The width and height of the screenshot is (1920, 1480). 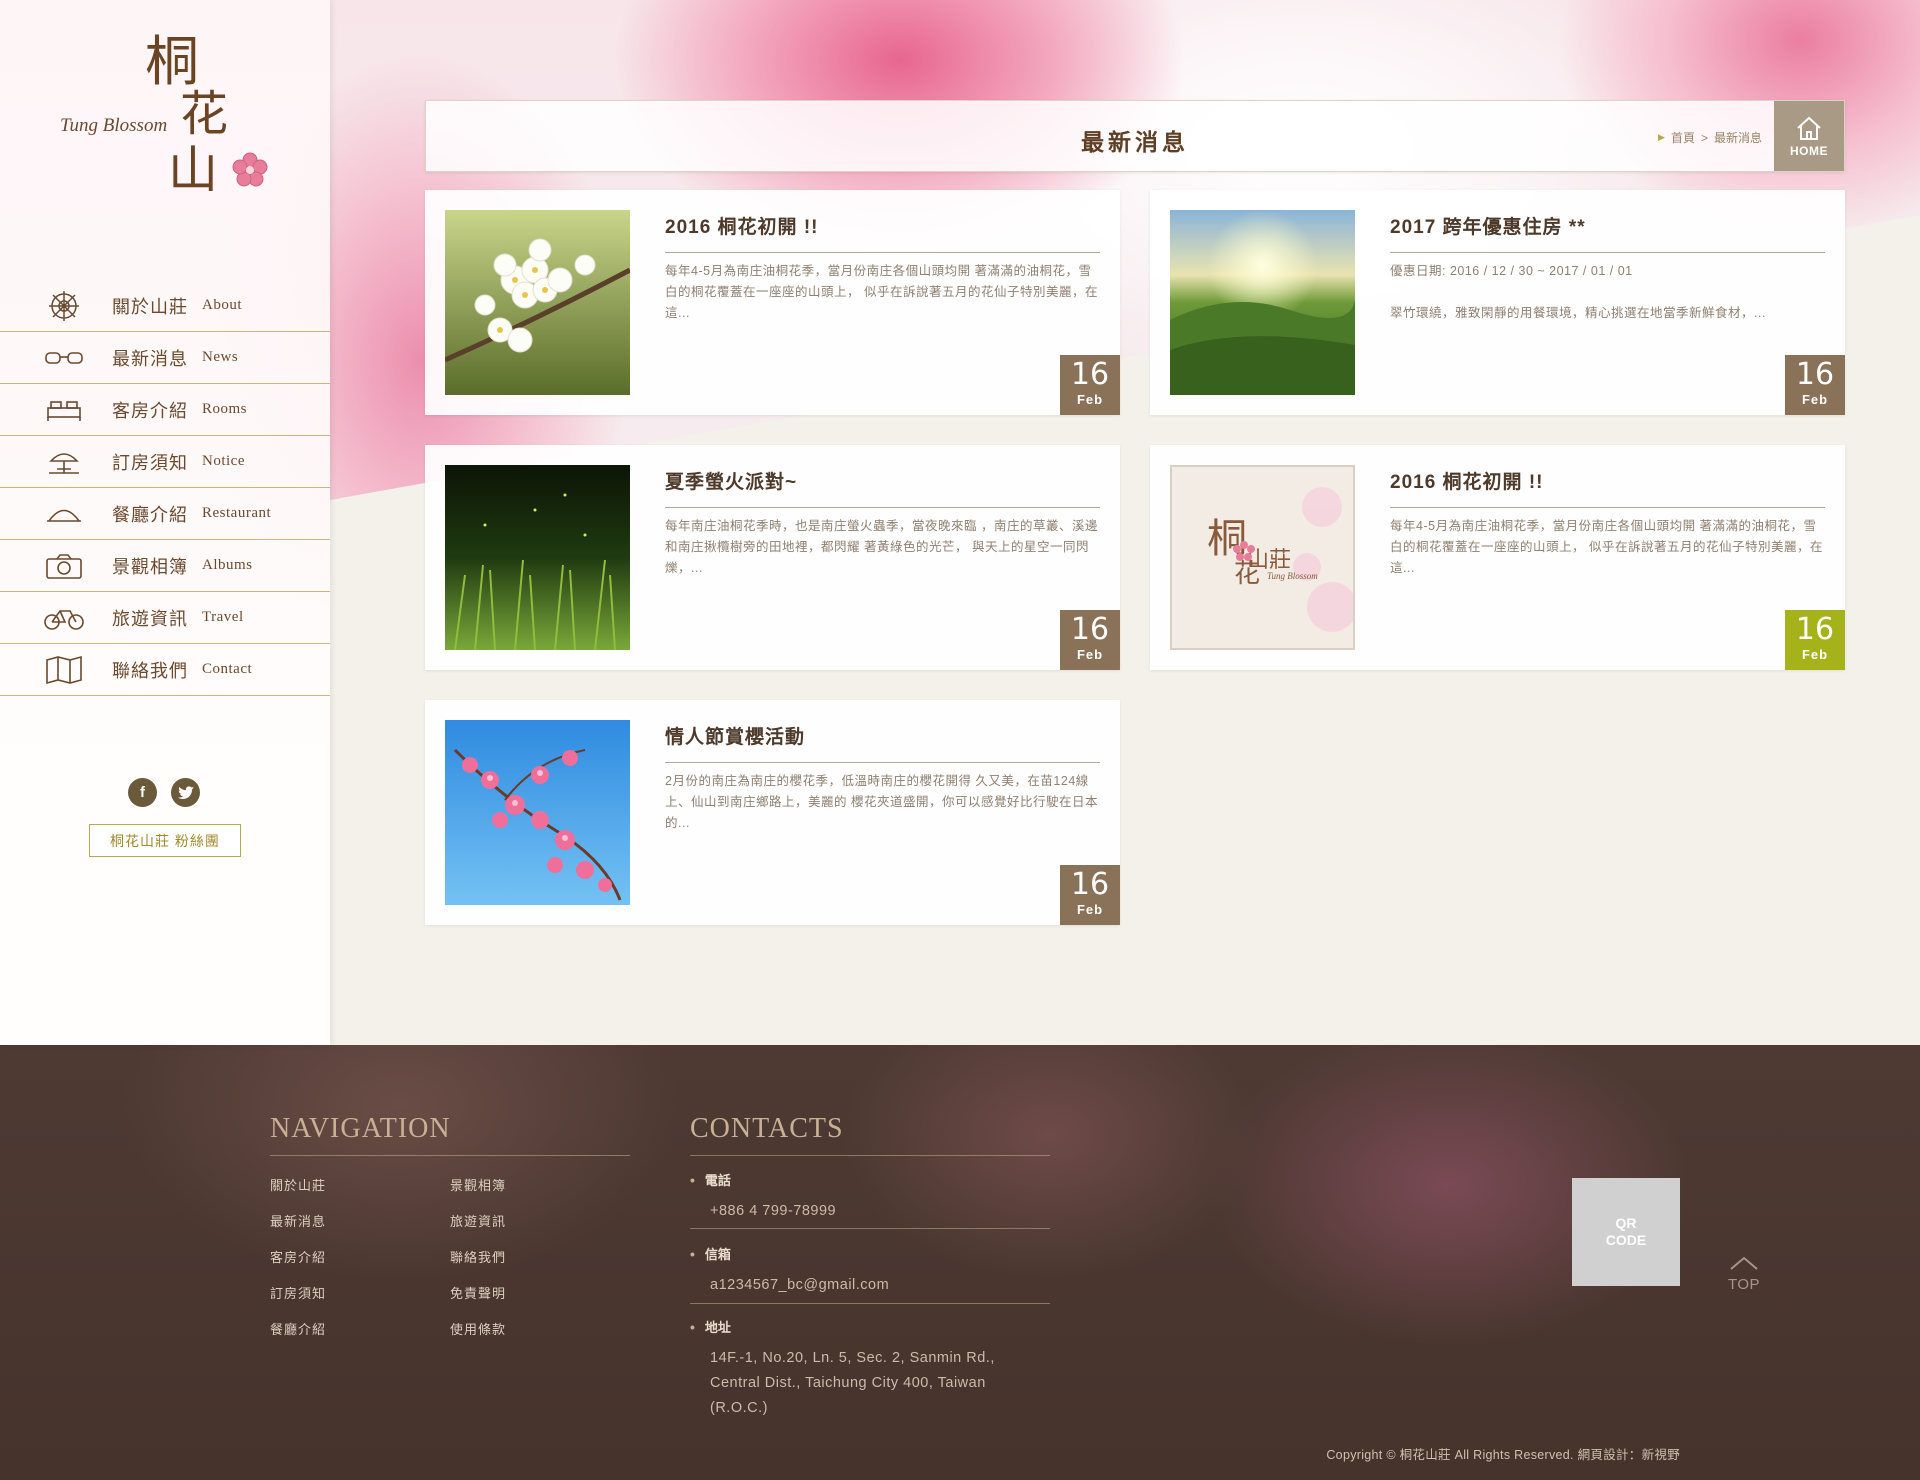 I want to click on nav-item-albums: 景觀相簿 Albums, so click(x=165, y=566).